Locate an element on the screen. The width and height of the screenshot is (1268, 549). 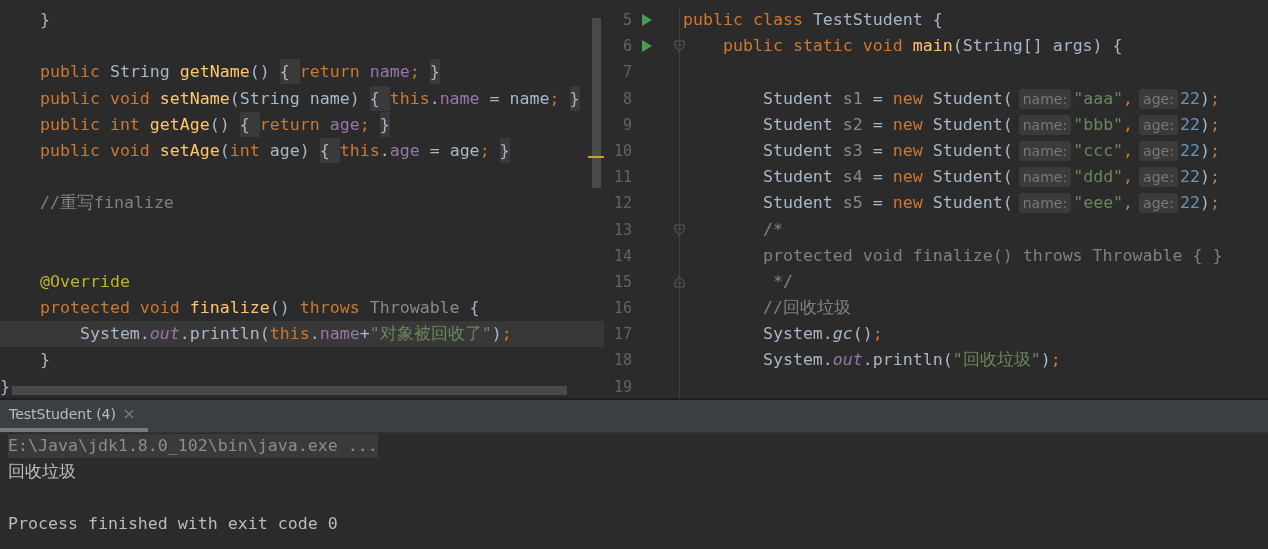
code-line: protected void finalize() throws Throwable { is located at coordinates (259, 308).